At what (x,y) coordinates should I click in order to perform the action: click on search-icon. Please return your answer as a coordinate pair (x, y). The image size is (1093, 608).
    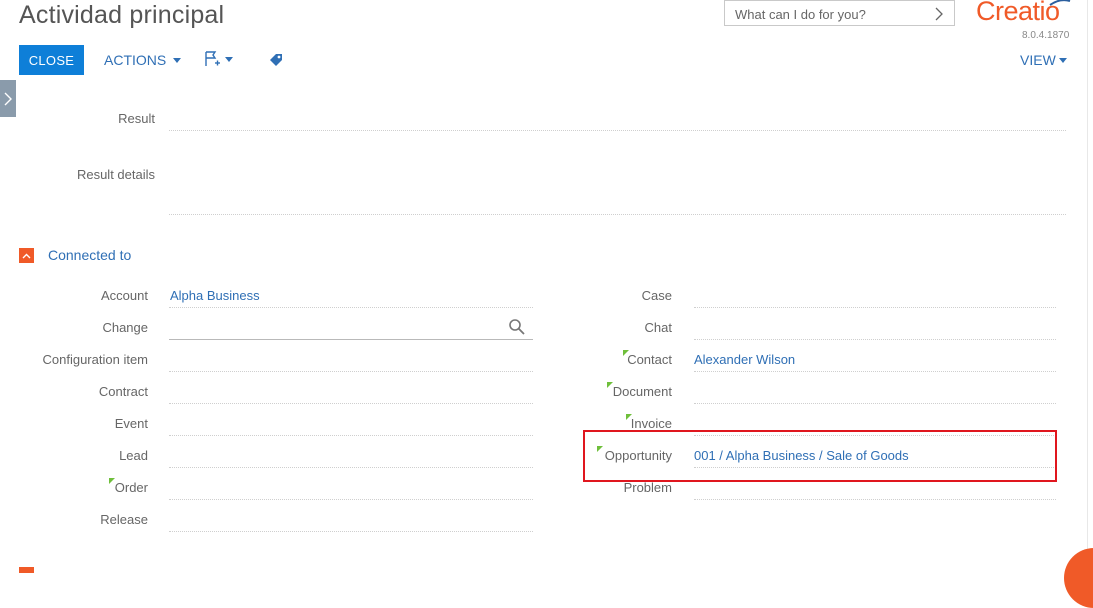
    Looking at the image, I should click on (517, 327).